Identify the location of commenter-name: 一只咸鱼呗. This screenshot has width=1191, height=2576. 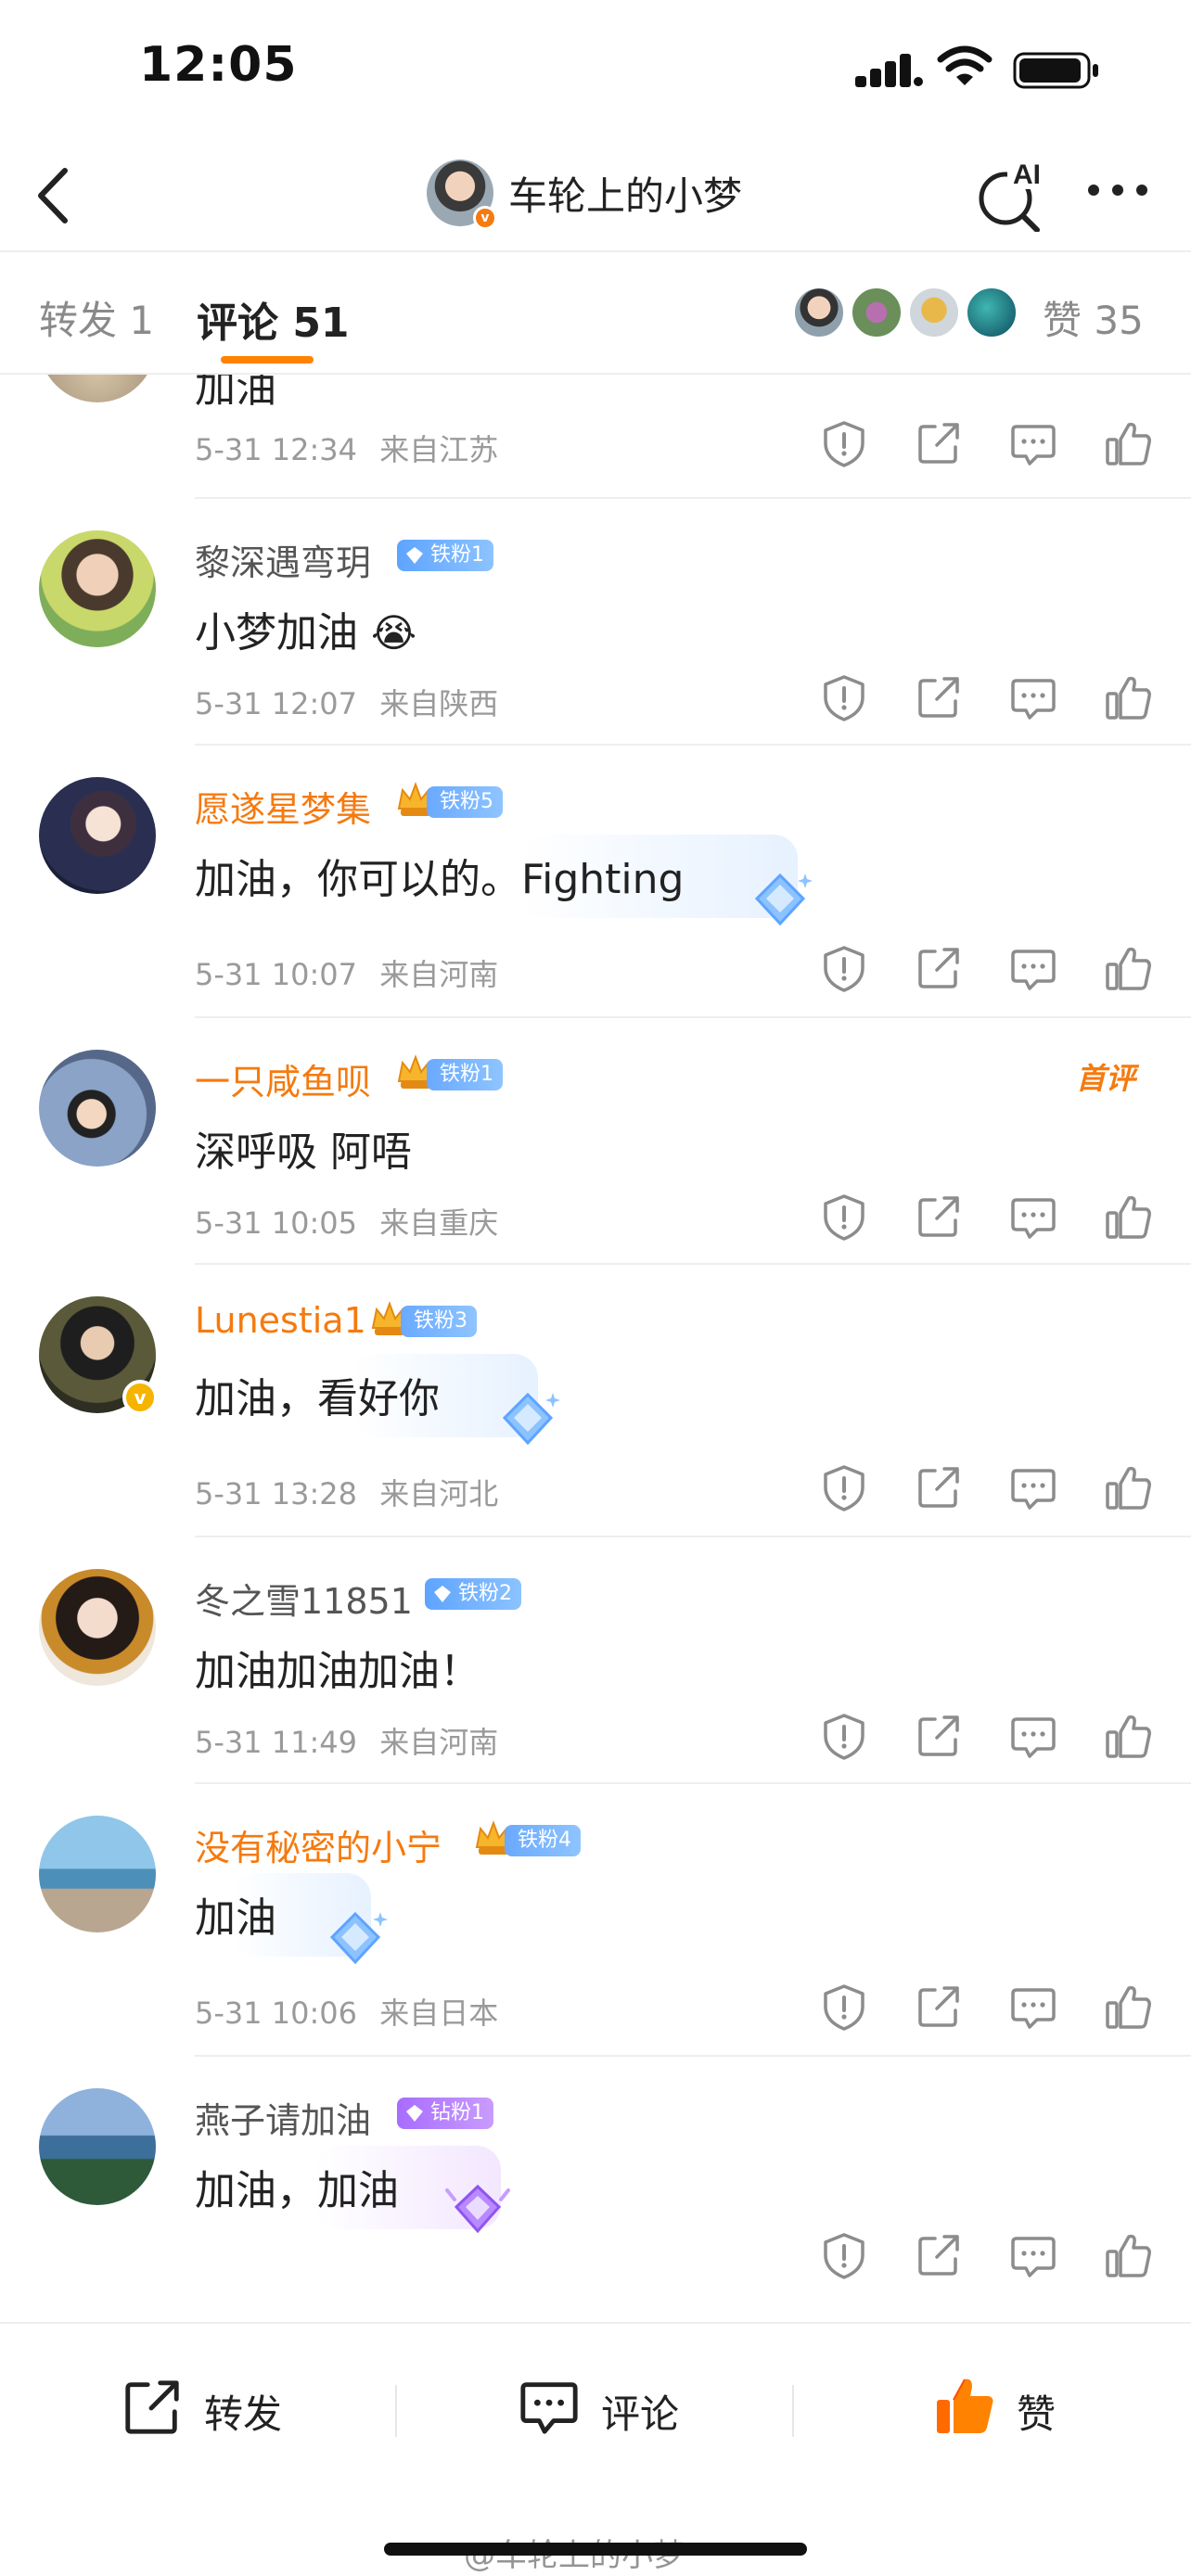
(283, 1078).